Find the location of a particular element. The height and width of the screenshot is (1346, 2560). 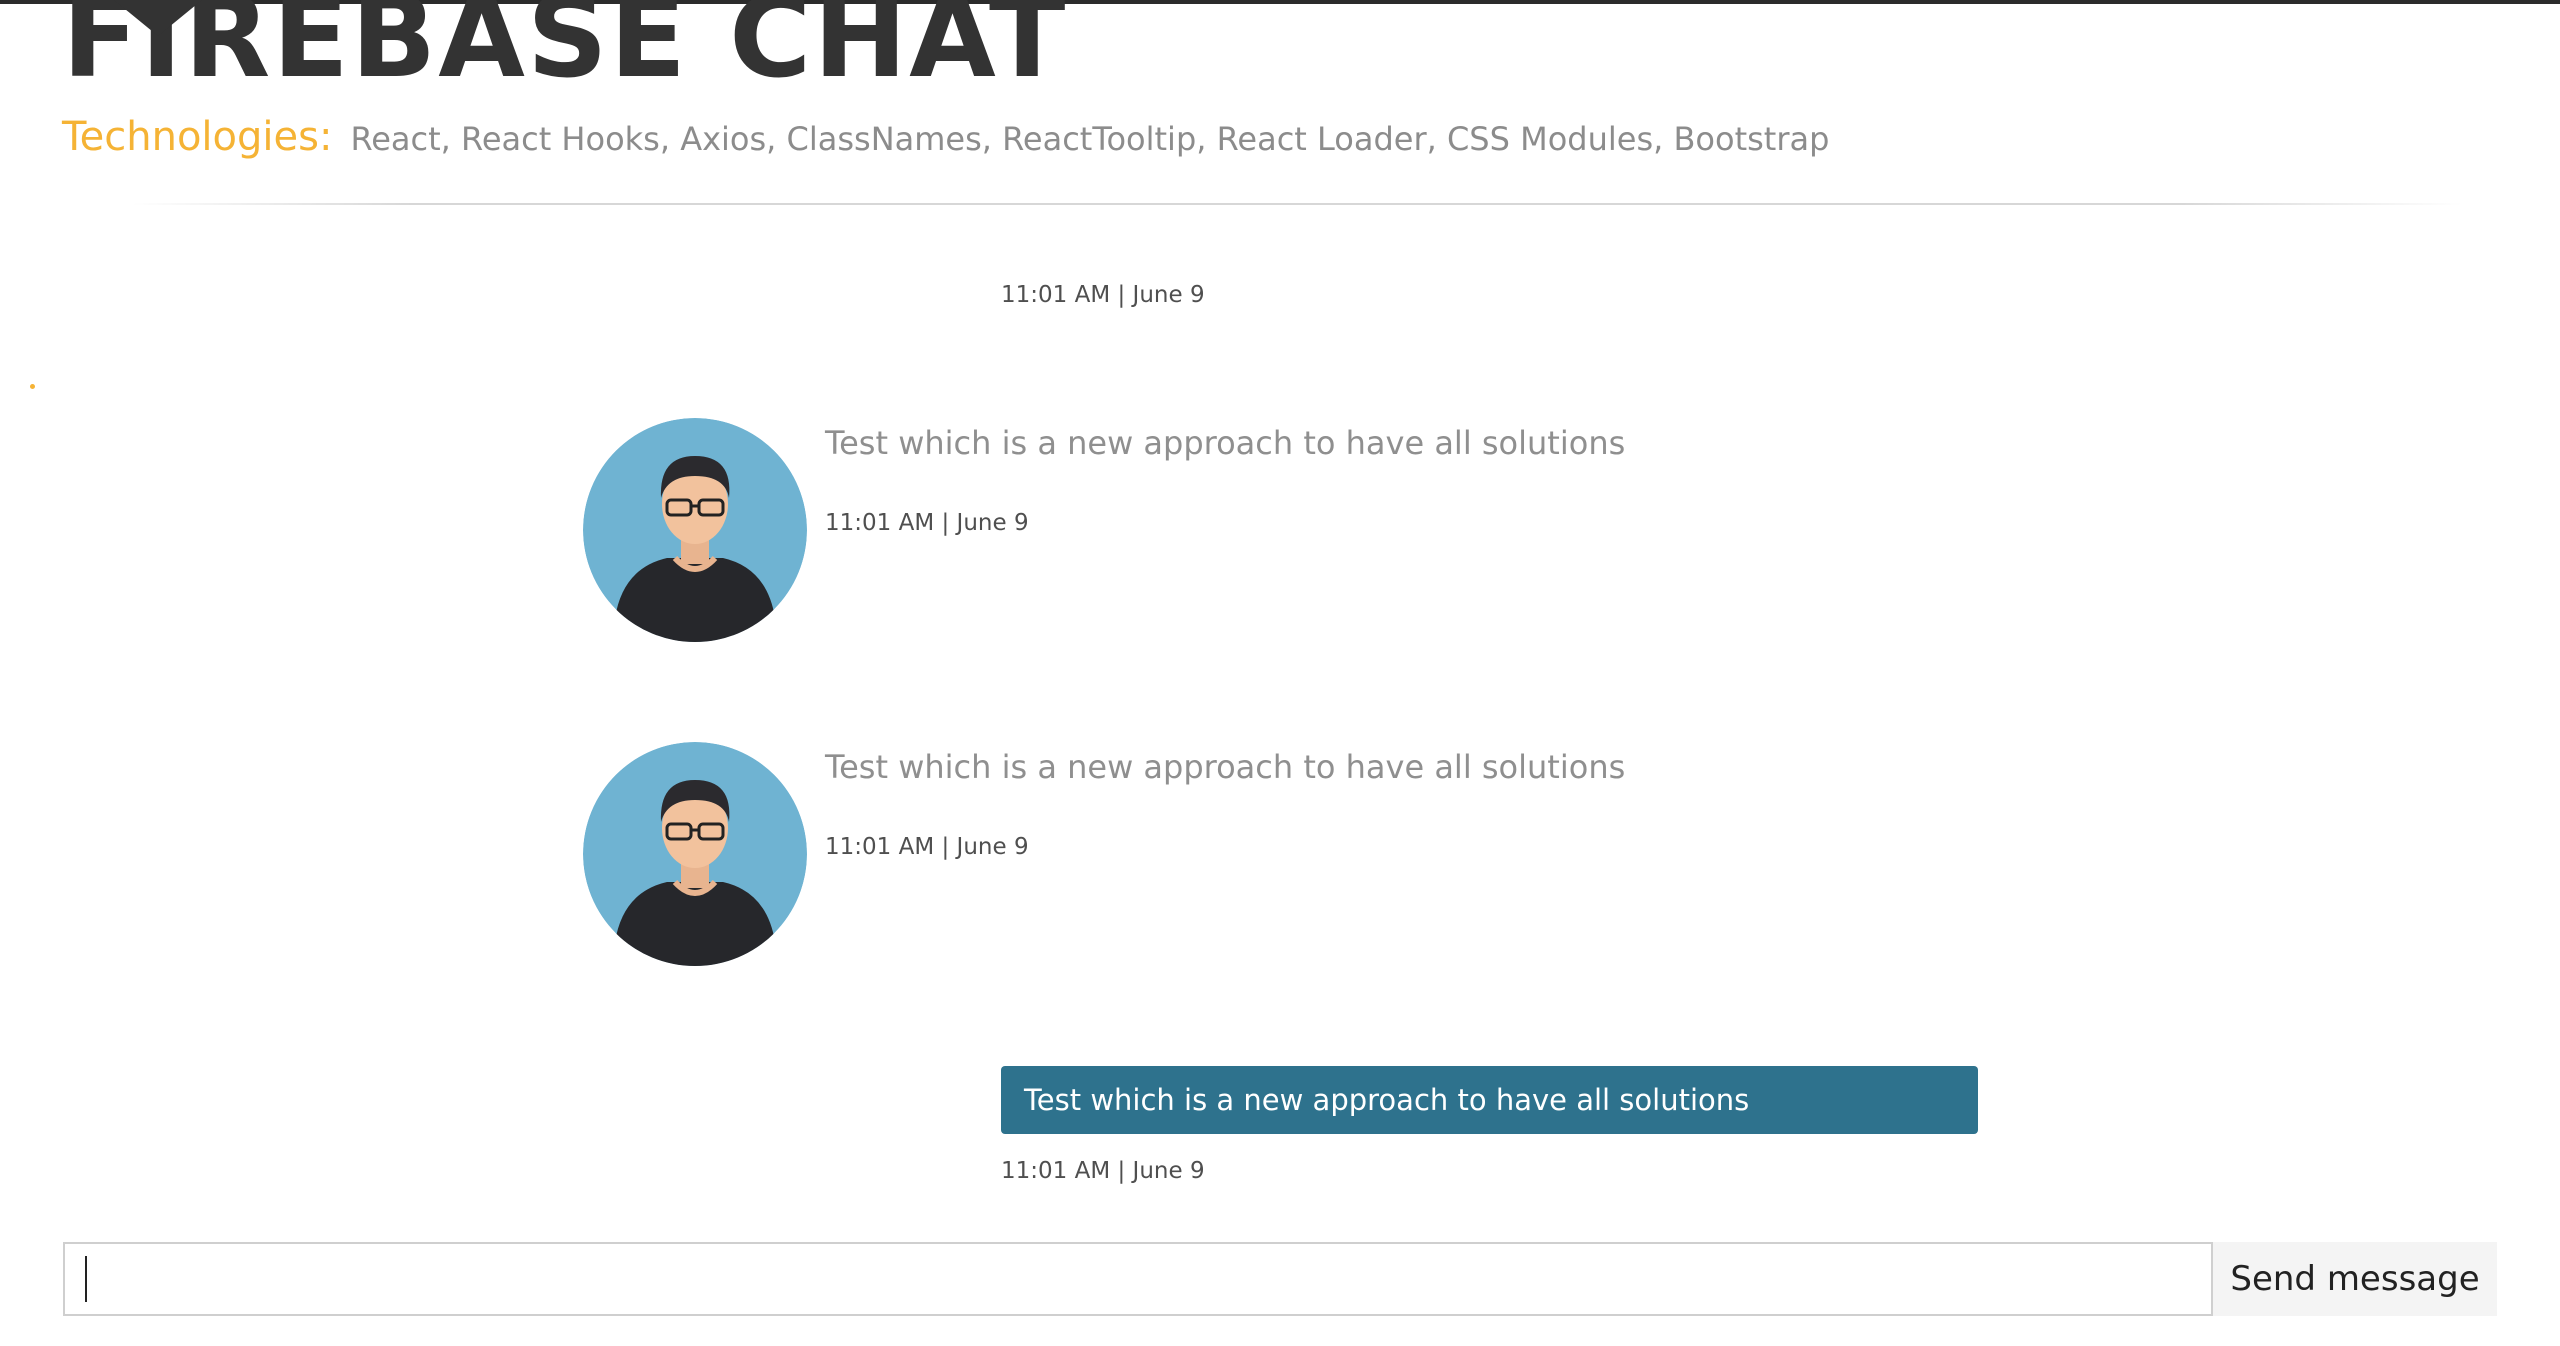

page-title: FIREBASE CHAT is located at coordinates (565, 51).